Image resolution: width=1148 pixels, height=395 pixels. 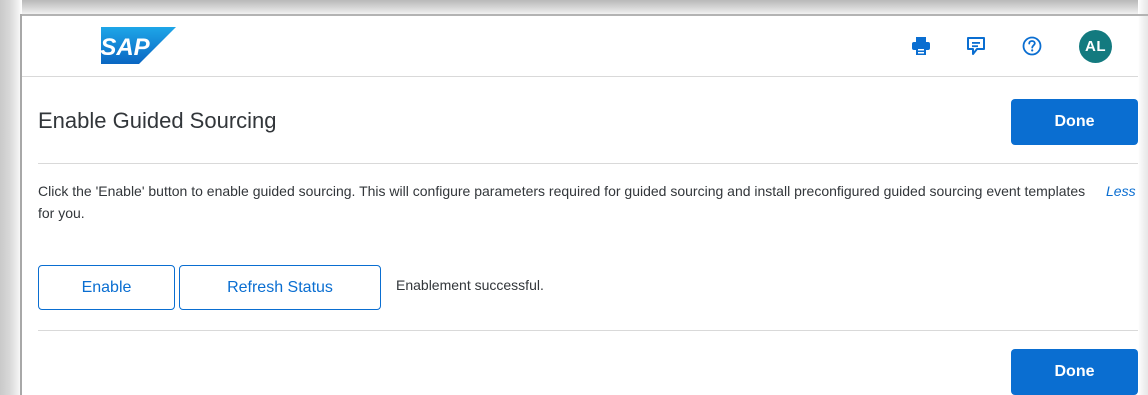 What do you see at coordinates (588, 330) in the screenshot?
I see `divider-bottom` at bounding box center [588, 330].